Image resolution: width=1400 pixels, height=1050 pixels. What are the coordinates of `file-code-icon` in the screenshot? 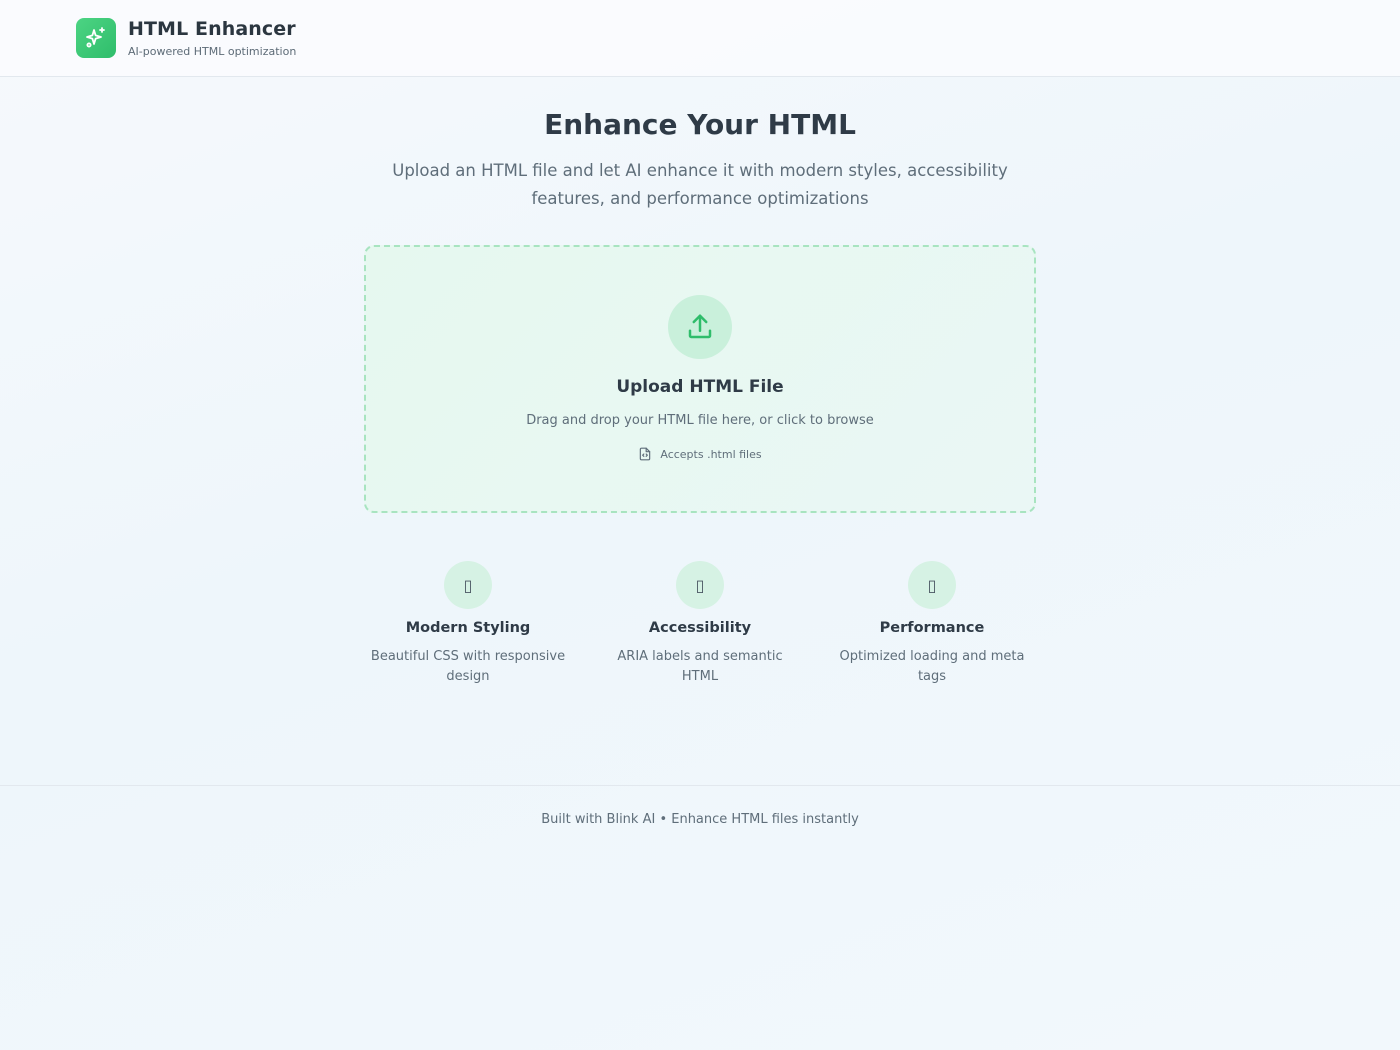 It's located at (645, 454).